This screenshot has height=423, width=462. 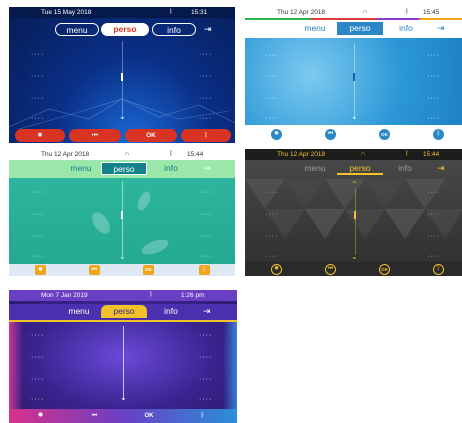 I want to click on gear-icon: ✹, so click(x=276, y=134).